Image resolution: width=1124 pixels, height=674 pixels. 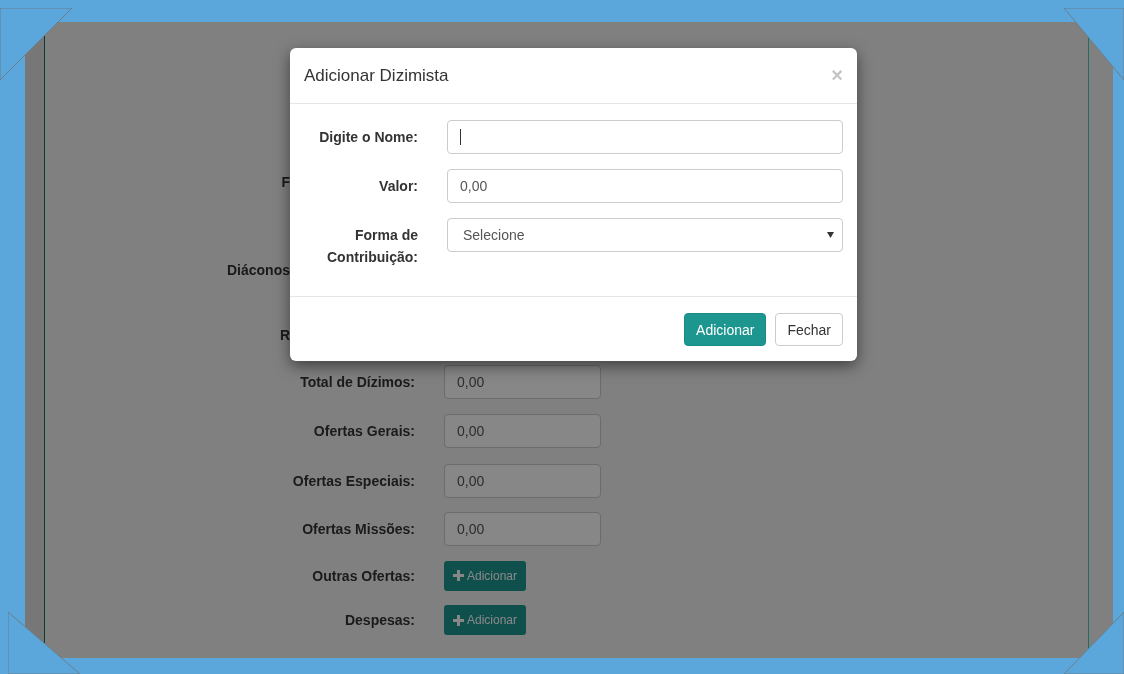 I want to click on field-value: 0,00, so click(x=474, y=186).